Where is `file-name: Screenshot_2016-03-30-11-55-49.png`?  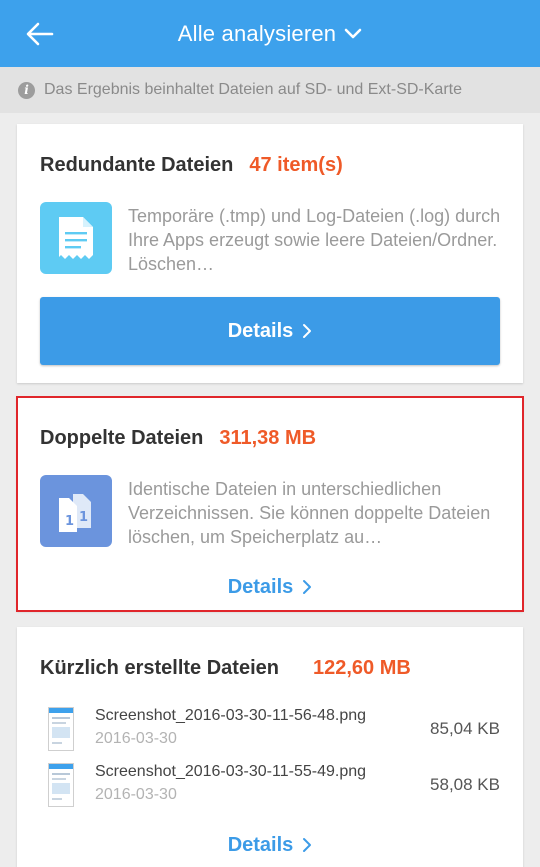
file-name: Screenshot_2016-03-30-11-55-49.png is located at coordinates (231, 771).